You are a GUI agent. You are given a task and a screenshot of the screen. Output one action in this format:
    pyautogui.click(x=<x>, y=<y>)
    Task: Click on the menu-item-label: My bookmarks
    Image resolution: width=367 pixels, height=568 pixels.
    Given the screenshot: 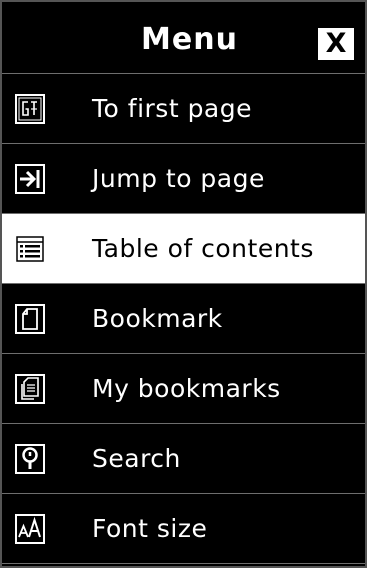 What is the action you would take?
    pyautogui.click(x=186, y=388)
    